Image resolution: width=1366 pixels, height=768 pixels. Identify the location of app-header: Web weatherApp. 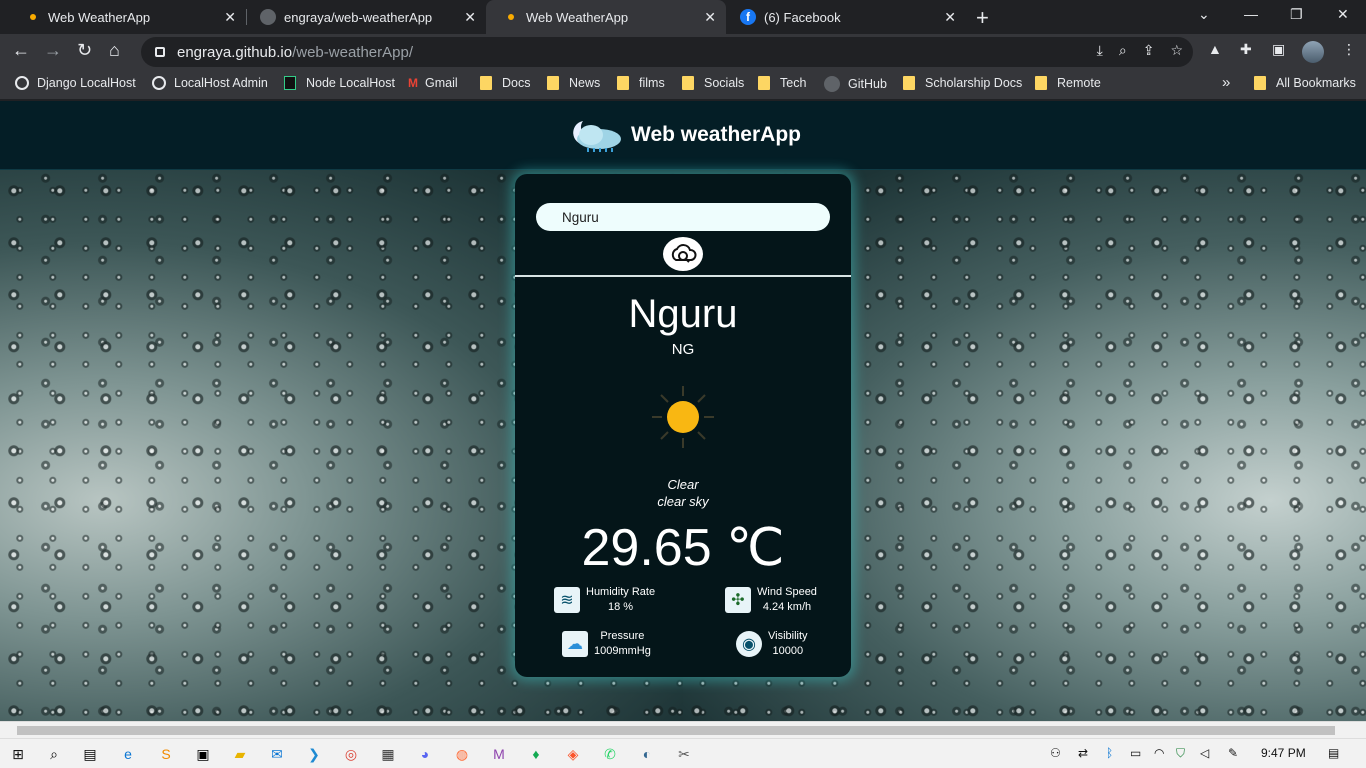
(683, 135).